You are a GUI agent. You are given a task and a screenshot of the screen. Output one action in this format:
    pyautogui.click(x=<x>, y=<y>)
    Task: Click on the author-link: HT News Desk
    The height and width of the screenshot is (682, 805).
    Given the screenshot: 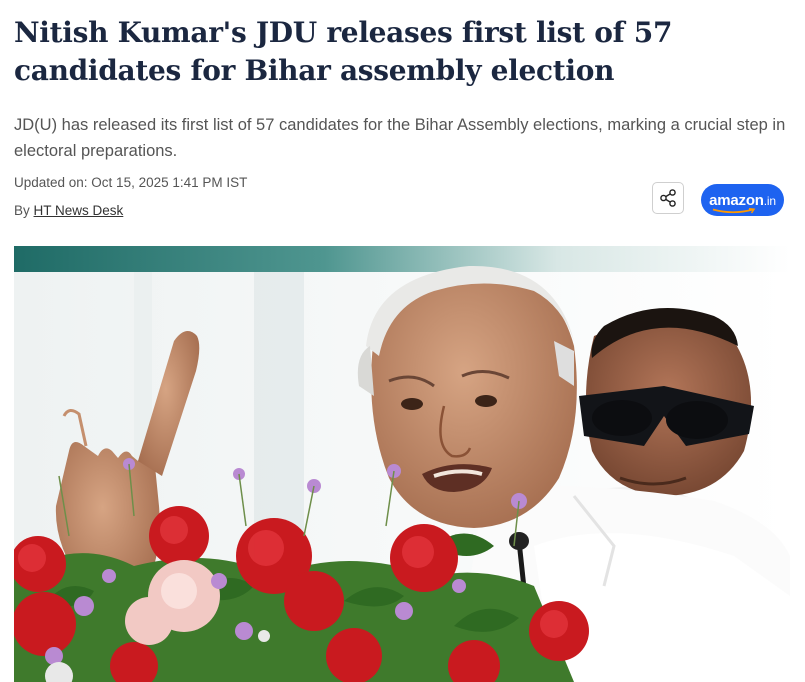 What is the action you would take?
    pyautogui.click(x=79, y=210)
    